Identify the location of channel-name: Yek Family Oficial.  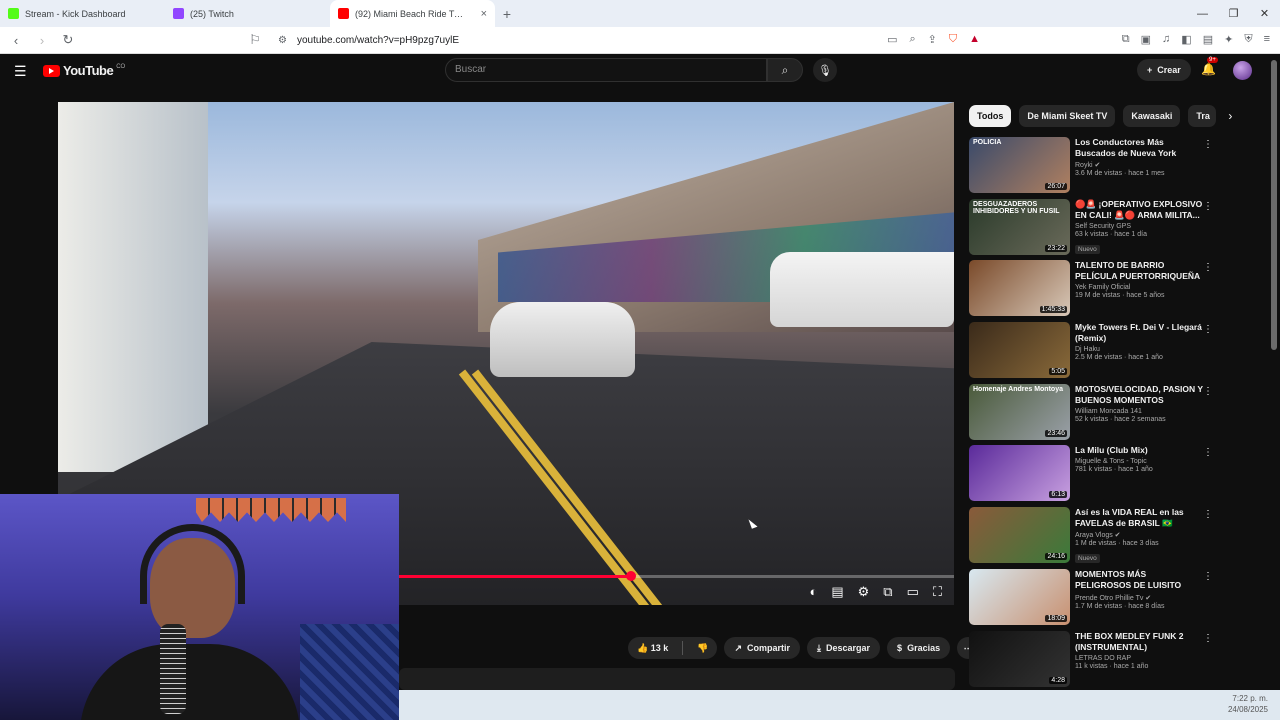
(1139, 287).